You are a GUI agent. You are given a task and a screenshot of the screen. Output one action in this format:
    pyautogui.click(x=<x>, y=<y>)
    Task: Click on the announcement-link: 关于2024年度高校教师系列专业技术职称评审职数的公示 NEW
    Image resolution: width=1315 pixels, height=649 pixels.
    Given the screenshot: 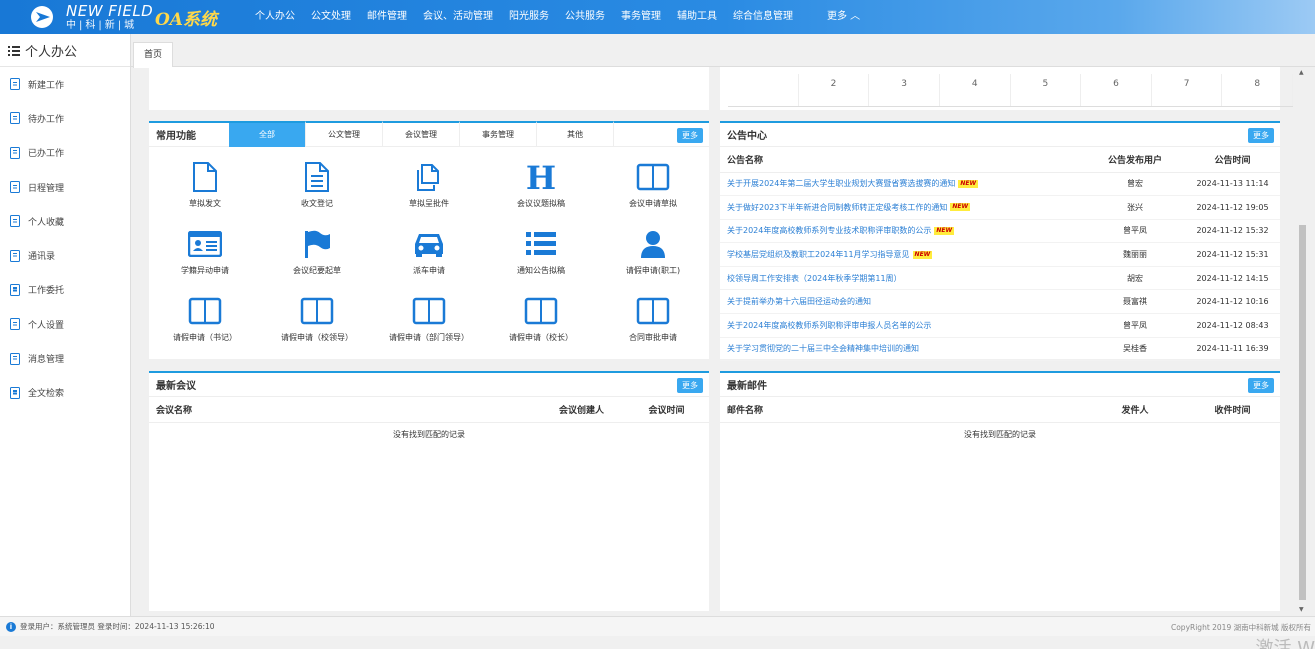 What is the action you would take?
    pyautogui.click(x=902, y=231)
    